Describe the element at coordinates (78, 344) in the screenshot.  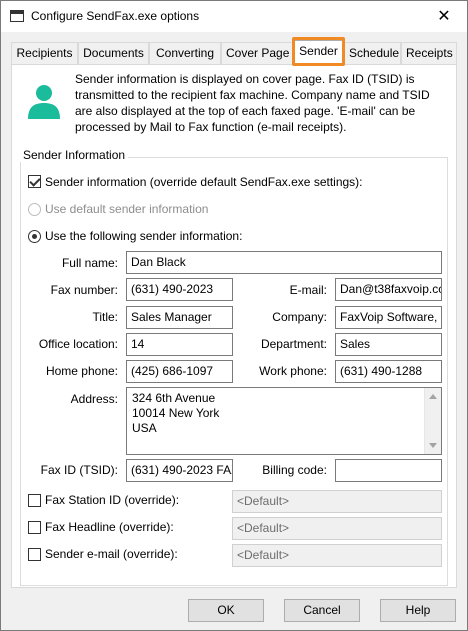
I see `office-location-label: Office location:` at that location.